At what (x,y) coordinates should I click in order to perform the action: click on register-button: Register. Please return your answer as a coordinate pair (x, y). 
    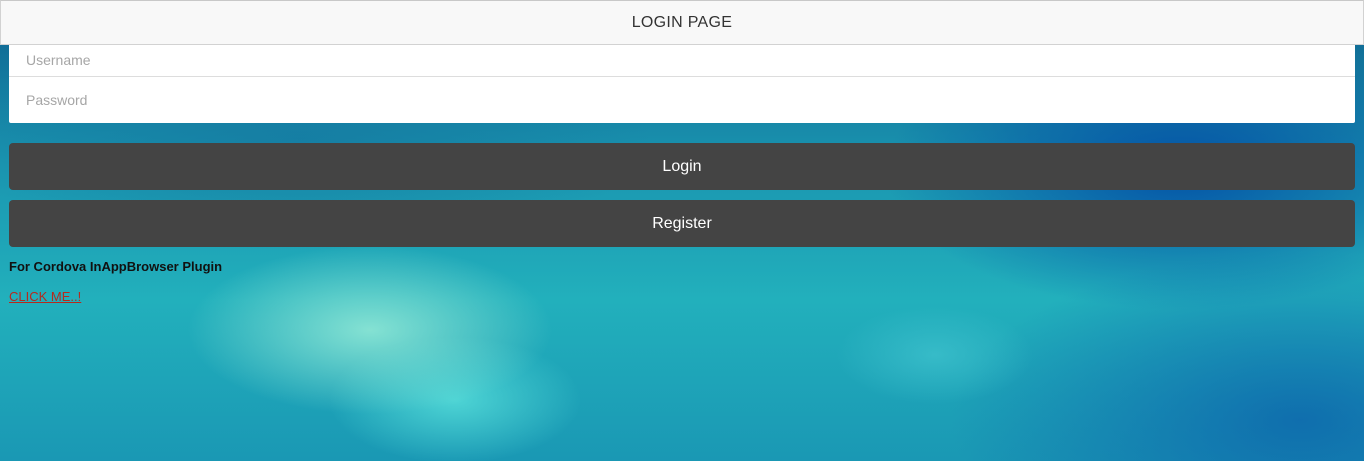
    Looking at the image, I should click on (682, 223).